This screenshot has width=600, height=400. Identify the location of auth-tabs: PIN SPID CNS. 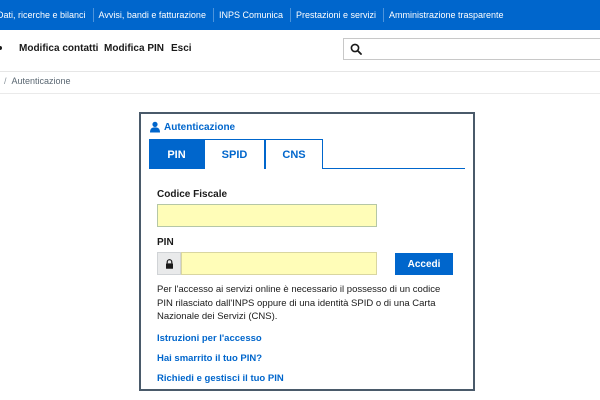
(307, 154).